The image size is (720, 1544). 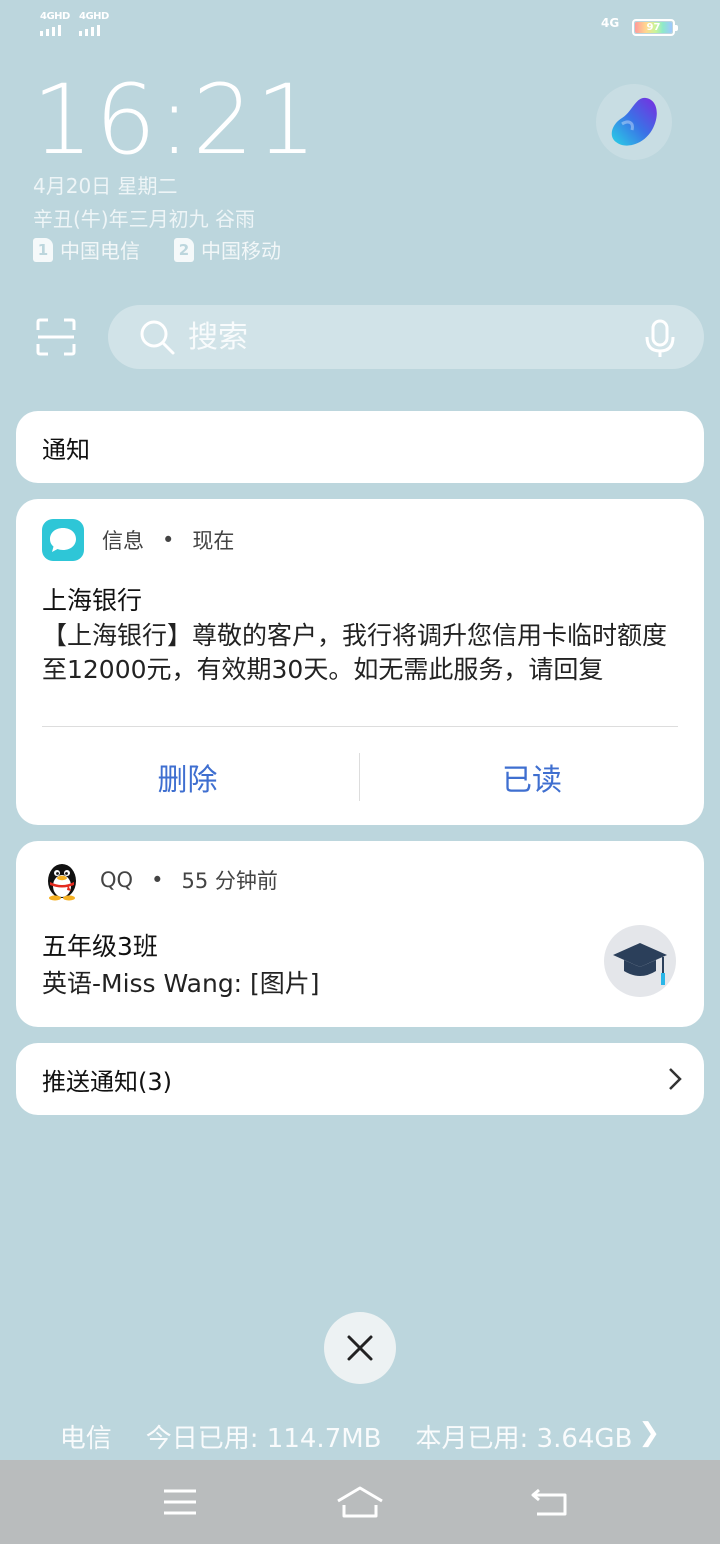 I want to click on graduation-cap-icon, so click(x=640, y=964).